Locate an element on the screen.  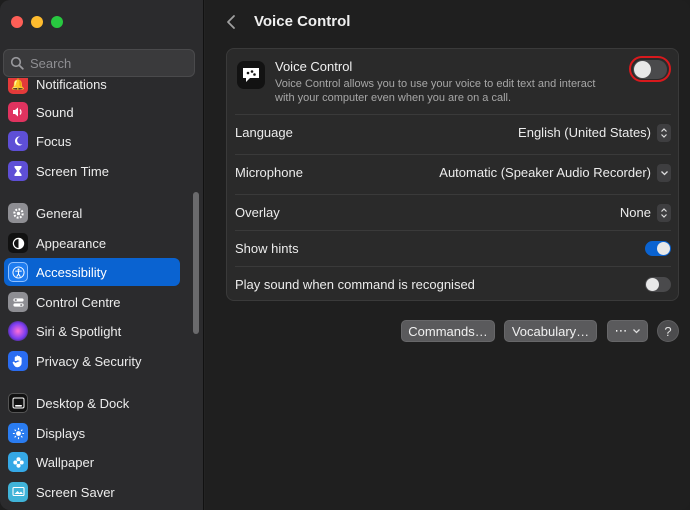
sidebar-item-general: General is located at coordinates (92, 213).